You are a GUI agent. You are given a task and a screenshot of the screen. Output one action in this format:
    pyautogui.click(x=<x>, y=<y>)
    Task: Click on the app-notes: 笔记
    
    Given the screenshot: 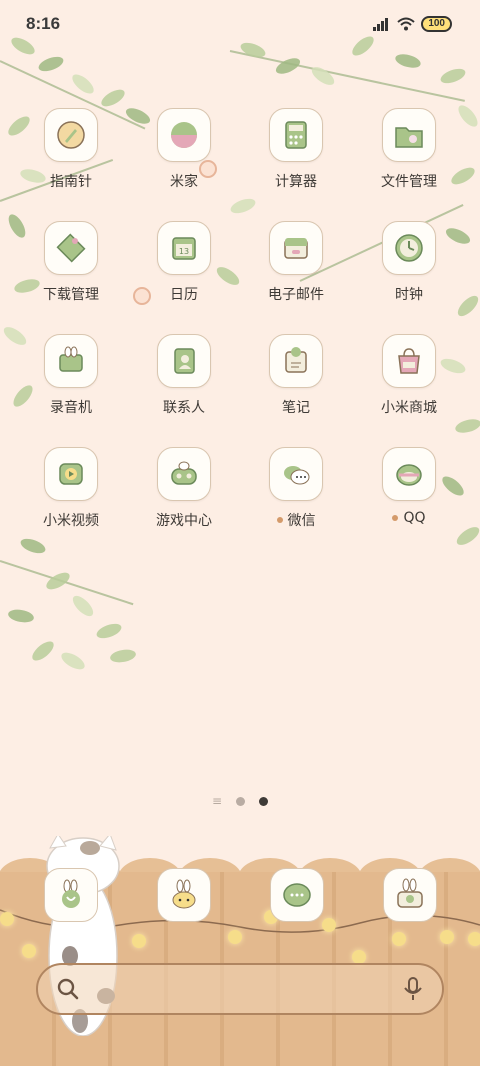 What is the action you would take?
    pyautogui.click(x=296, y=375)
    